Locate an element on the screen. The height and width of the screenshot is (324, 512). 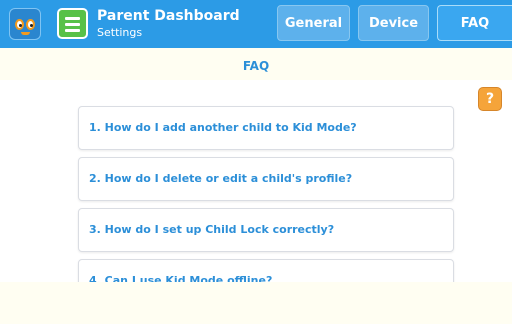
logo-beak is located at coordinates (25, 33).